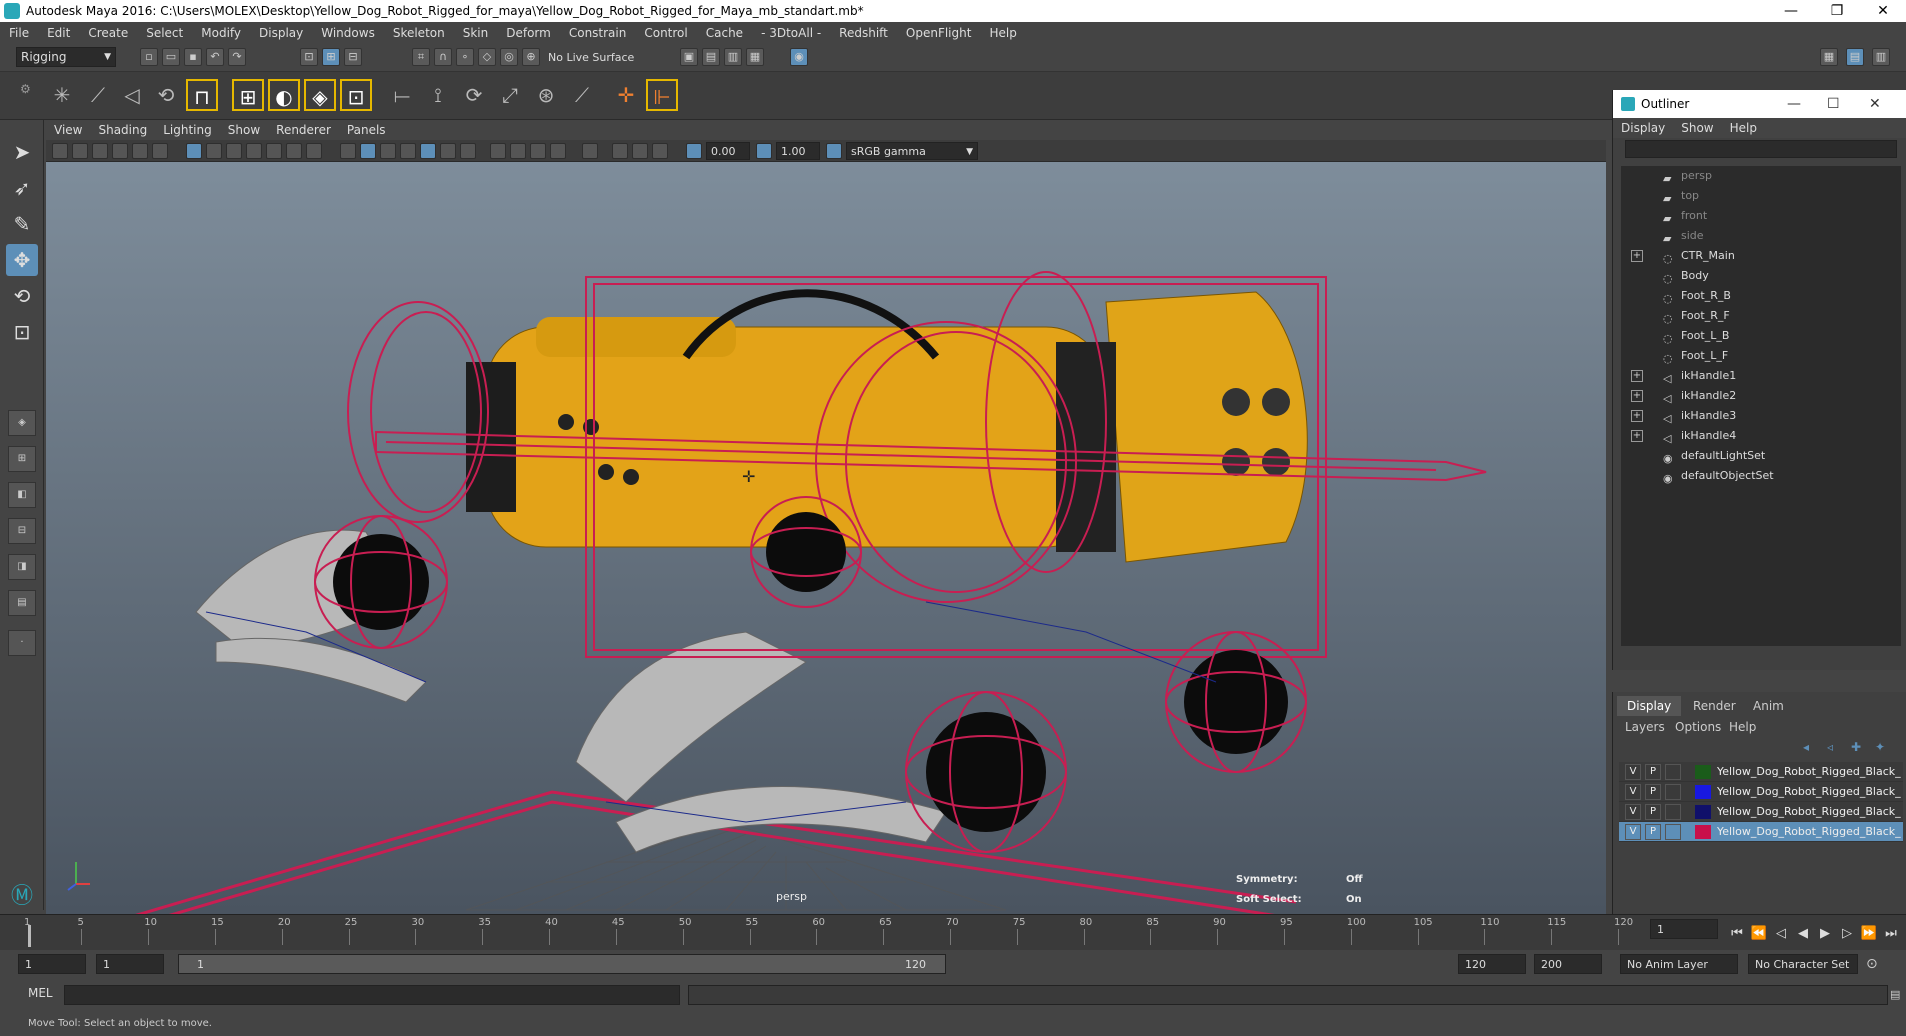  Describe the element at coordinates (590, 151) in the screenshot. I see `isolate-select-icon` at that location.